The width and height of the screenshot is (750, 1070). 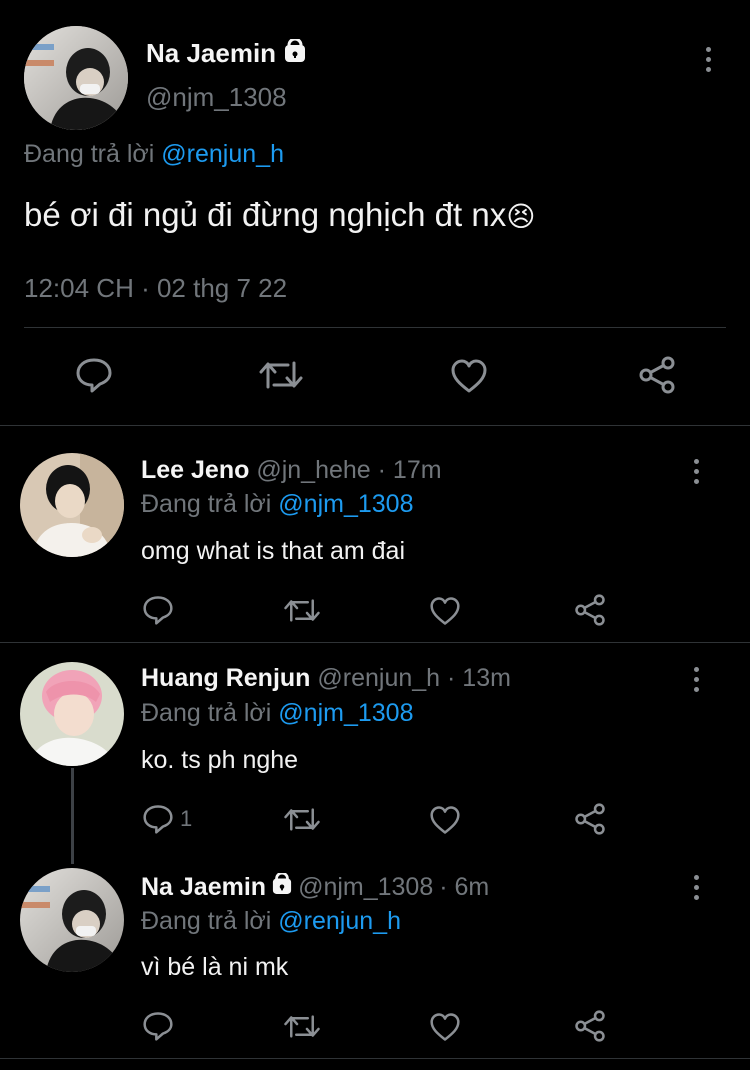 What do you see at coordinates (220, 760) in the screenshot?
I see `tweet-text: ko. ts ph nghe` at bounding box center [220, 760].